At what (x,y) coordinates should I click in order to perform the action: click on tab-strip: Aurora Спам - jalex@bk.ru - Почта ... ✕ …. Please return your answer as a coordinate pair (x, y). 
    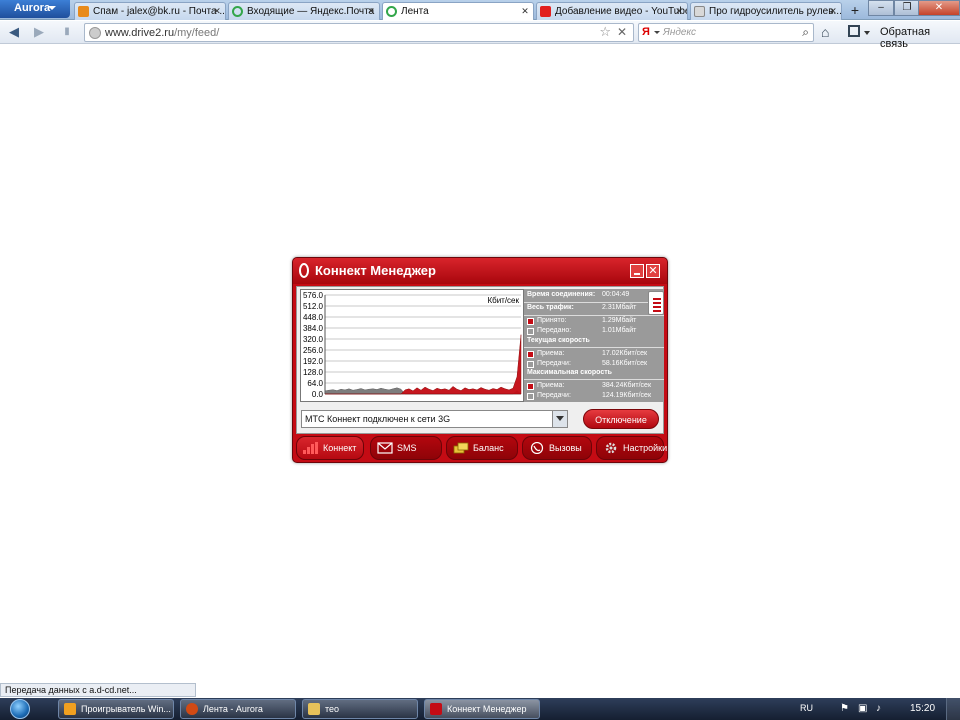
    Looking at the image, I should click on (480, 10).